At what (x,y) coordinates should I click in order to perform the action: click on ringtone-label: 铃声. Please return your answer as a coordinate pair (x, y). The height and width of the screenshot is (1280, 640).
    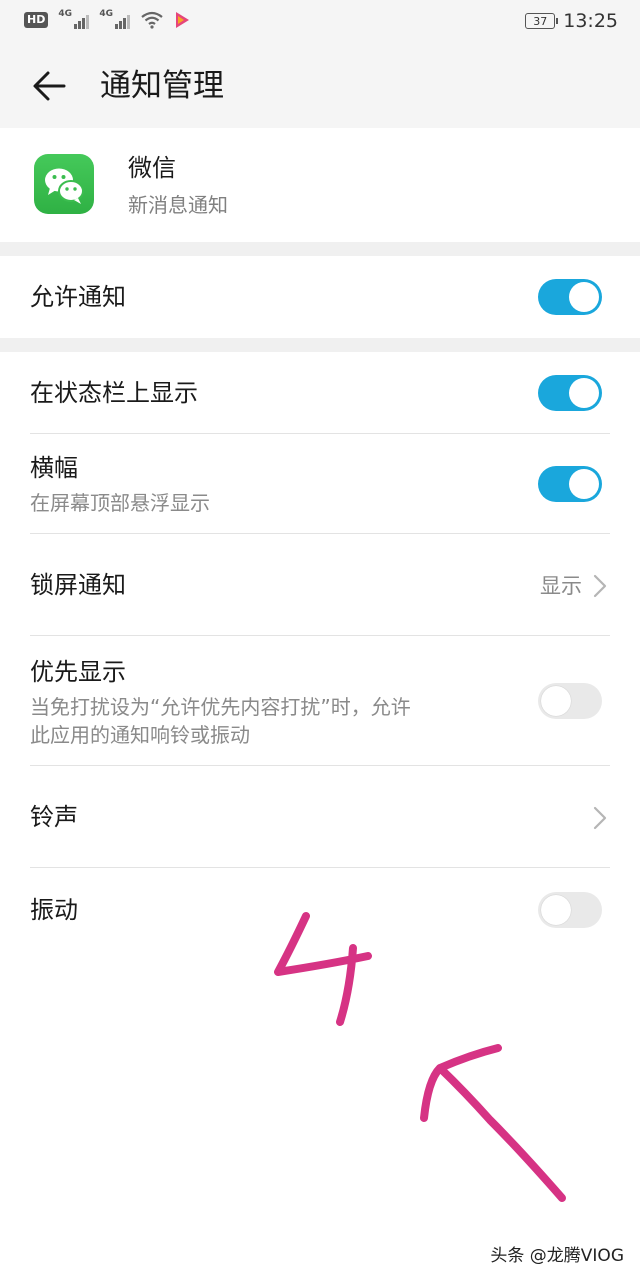
    Looking at the image, I should click on (54, 817).